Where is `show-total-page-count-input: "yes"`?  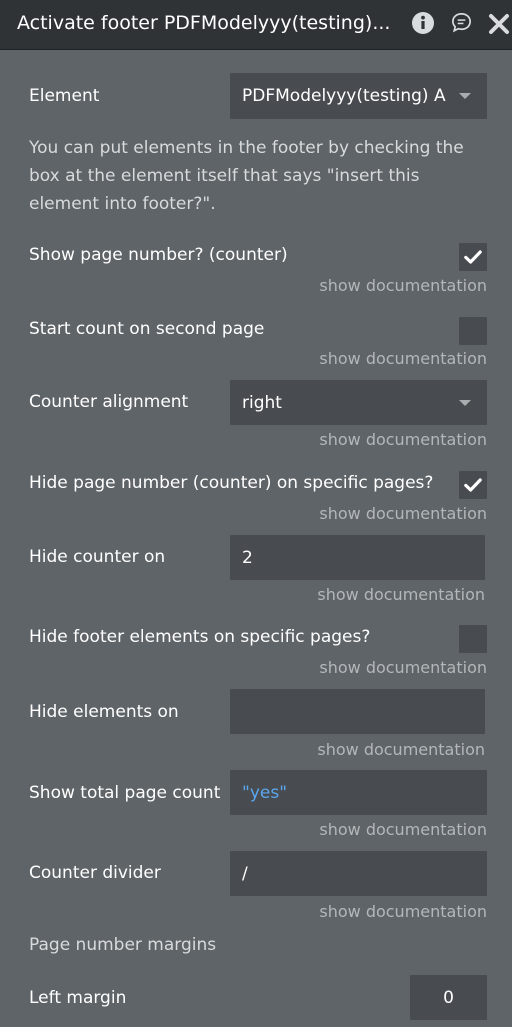
show-total-page-count-input: "yes" is located at coordinates (358, 792).